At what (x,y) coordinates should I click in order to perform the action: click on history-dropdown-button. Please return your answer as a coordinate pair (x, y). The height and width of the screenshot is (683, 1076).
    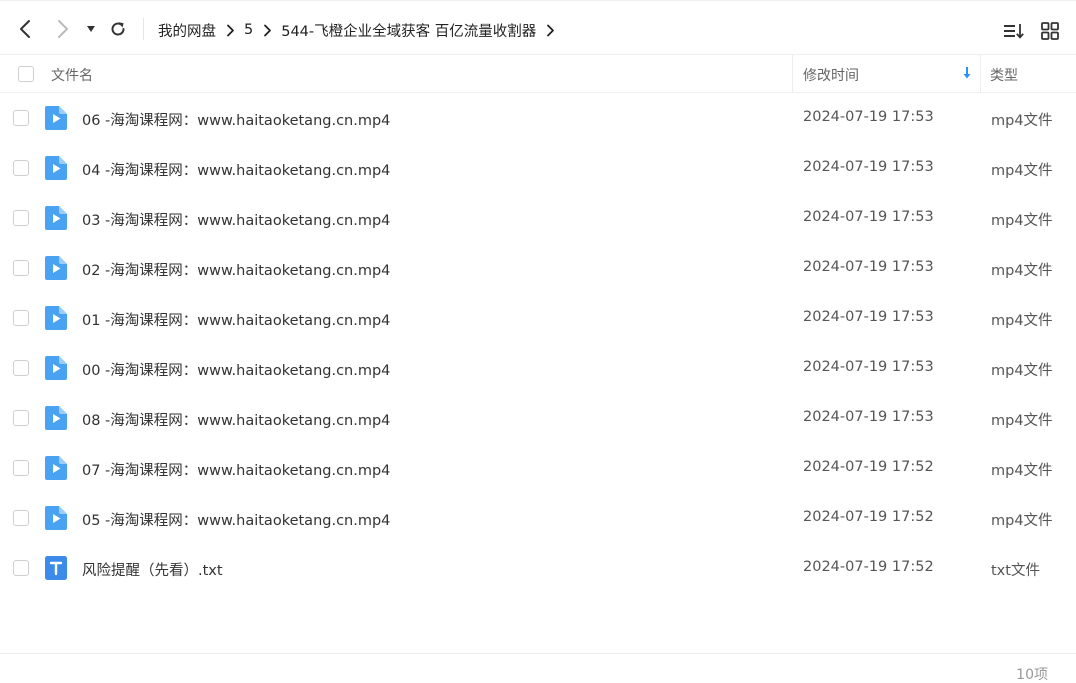
    Looking at the image, I should click on (91, 29).